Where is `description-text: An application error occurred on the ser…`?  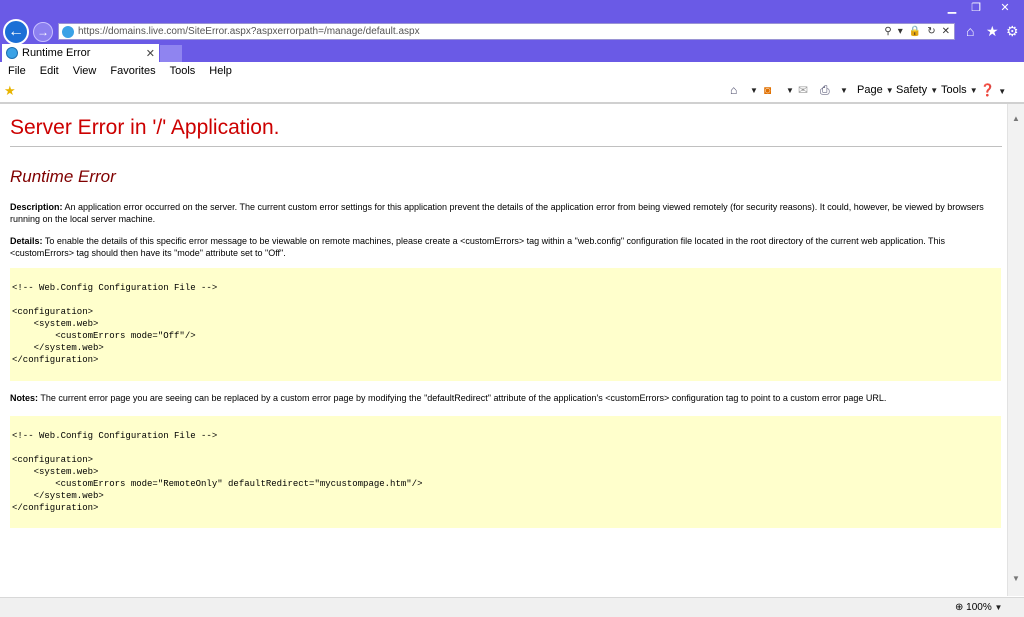 description-text: An application error occurred on the ser… is located at coordinates (497, 213).